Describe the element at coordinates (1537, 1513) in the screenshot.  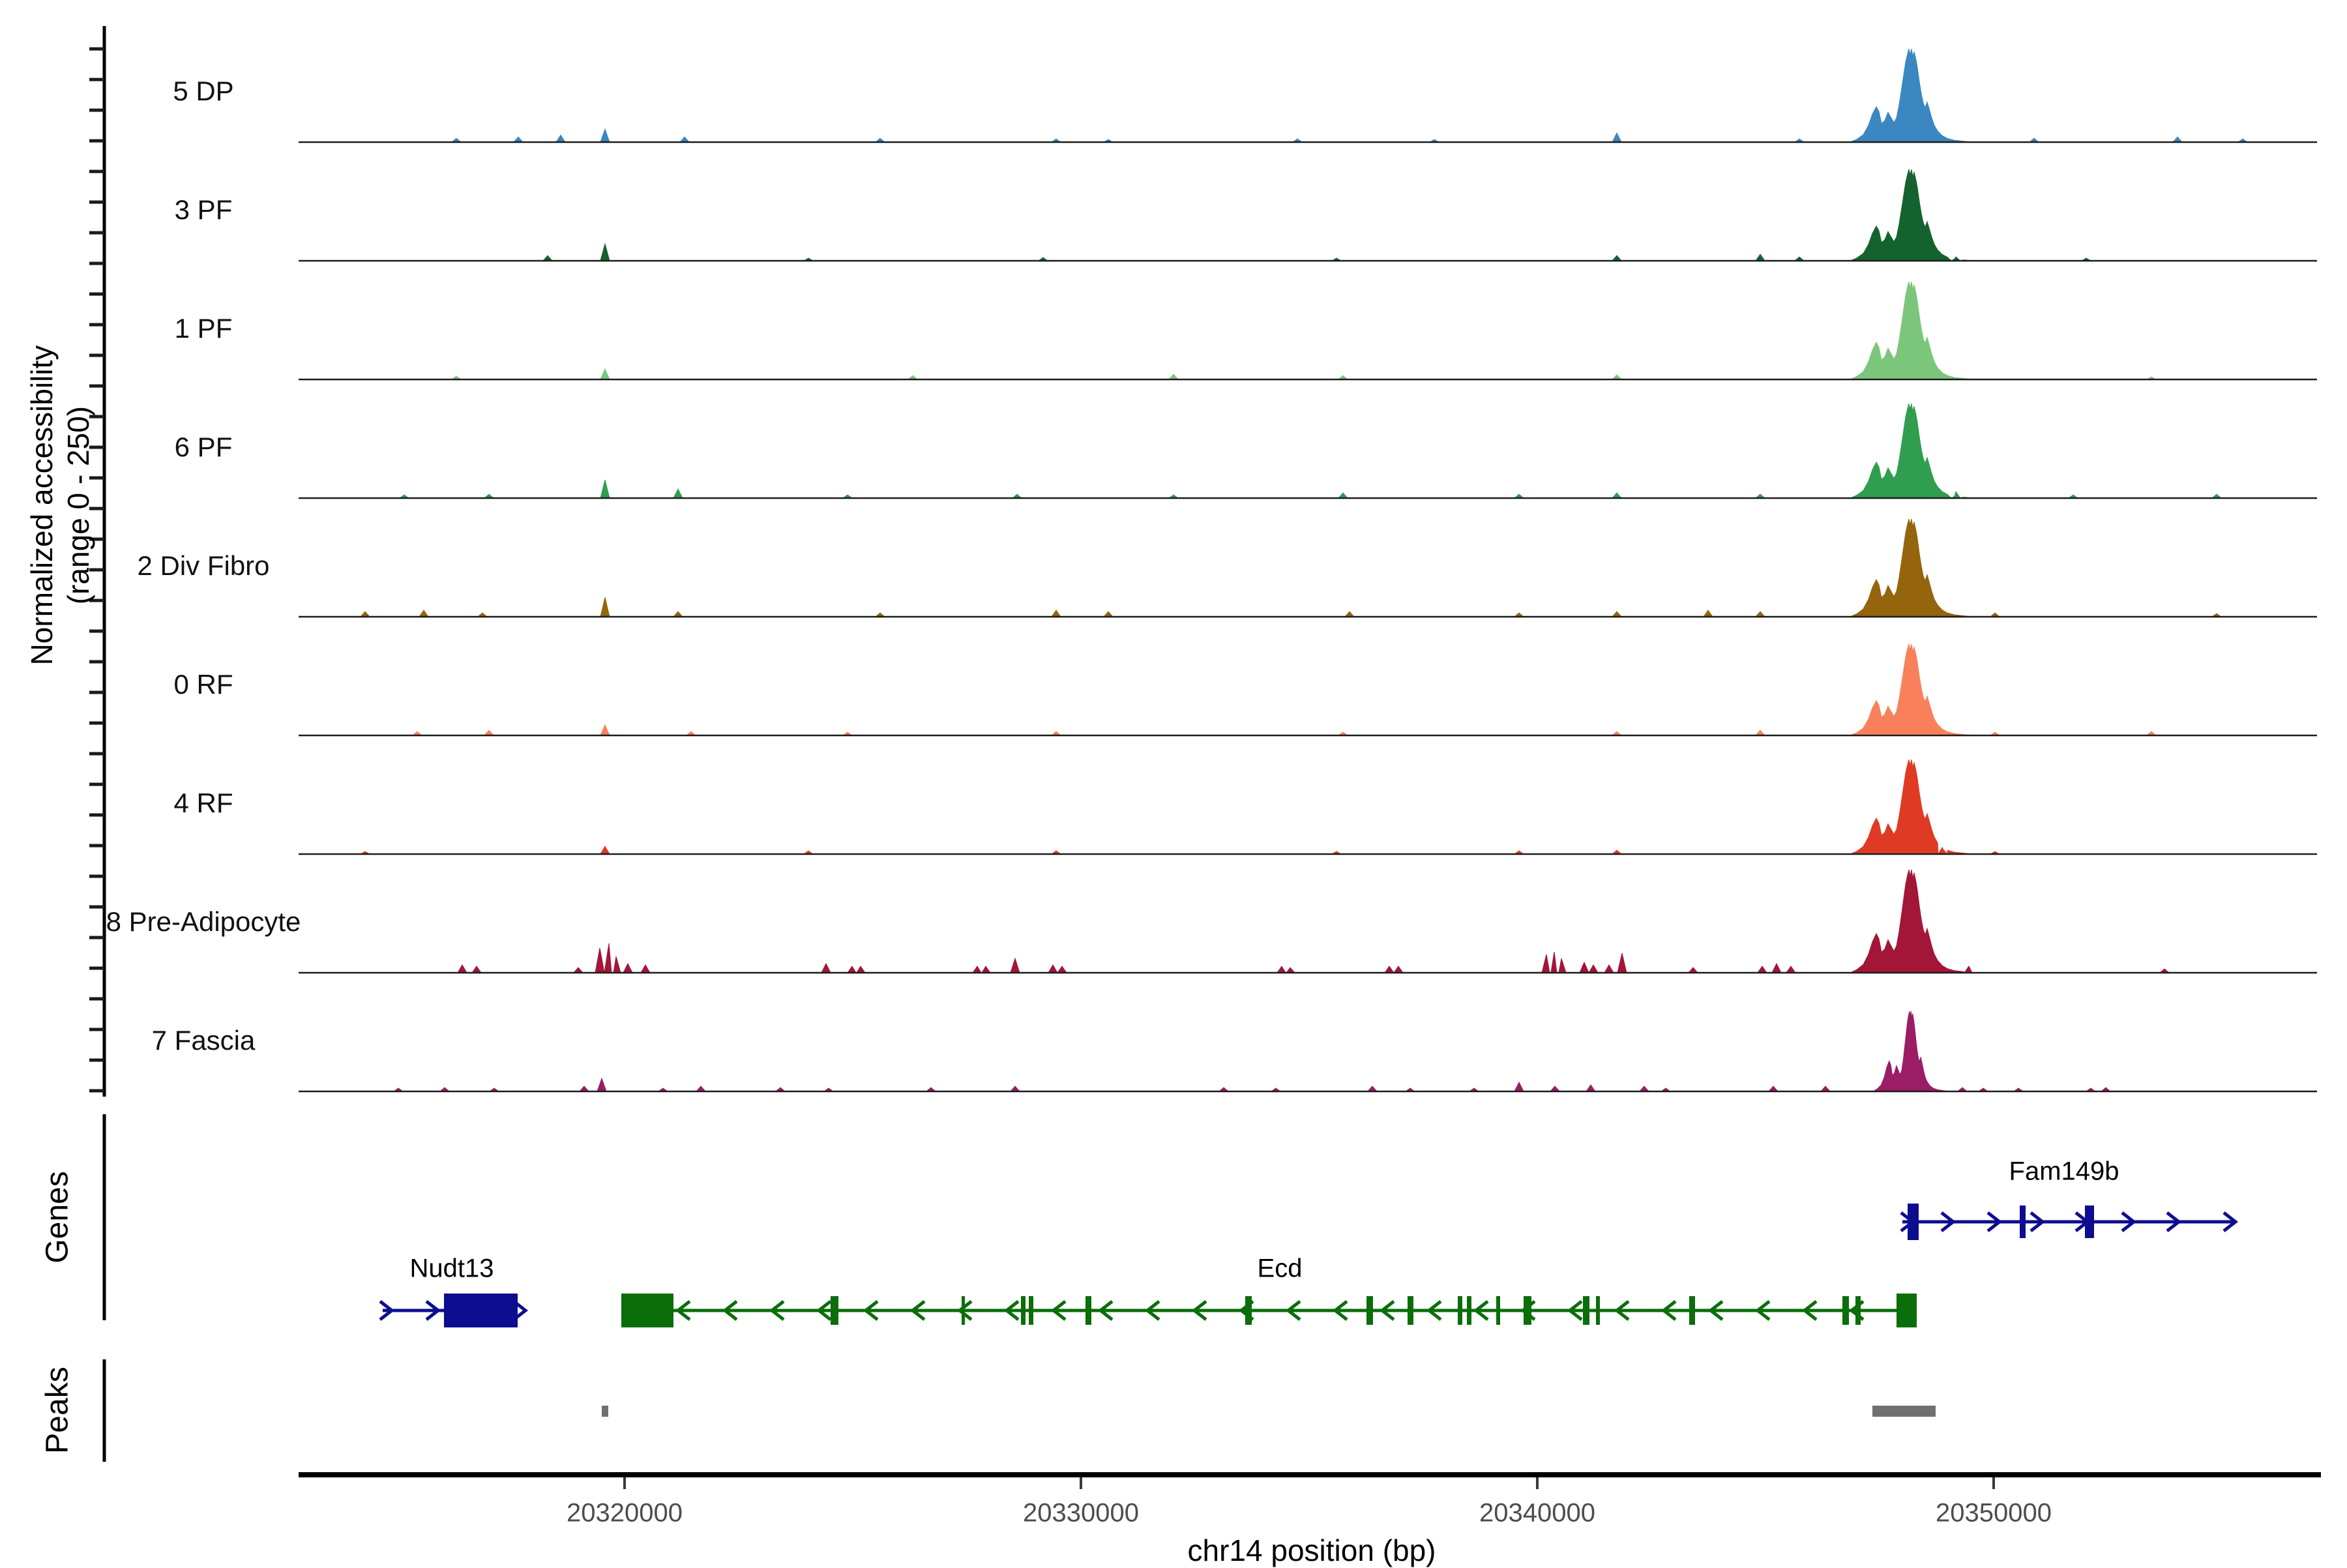
I see `x-tick-label-20340000: 20340000` at that location.